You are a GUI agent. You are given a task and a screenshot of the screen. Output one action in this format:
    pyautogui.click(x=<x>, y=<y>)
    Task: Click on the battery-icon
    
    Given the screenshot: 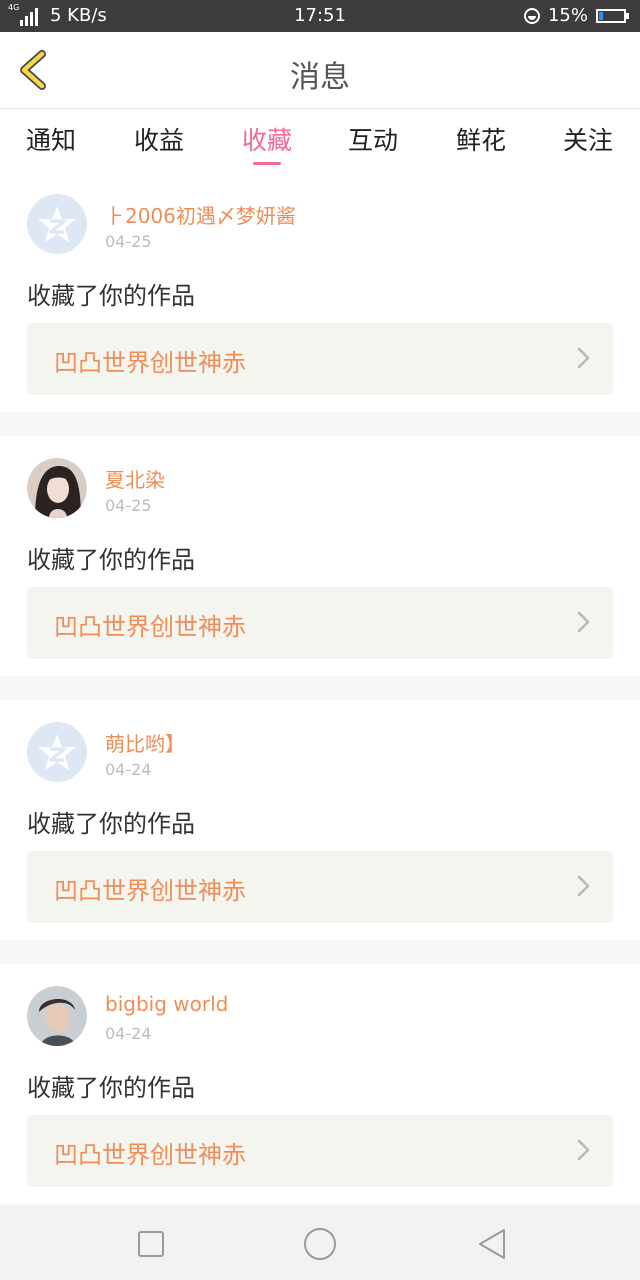 What is the action you would take?
    pyautogui.click(x=612, y=15)
    